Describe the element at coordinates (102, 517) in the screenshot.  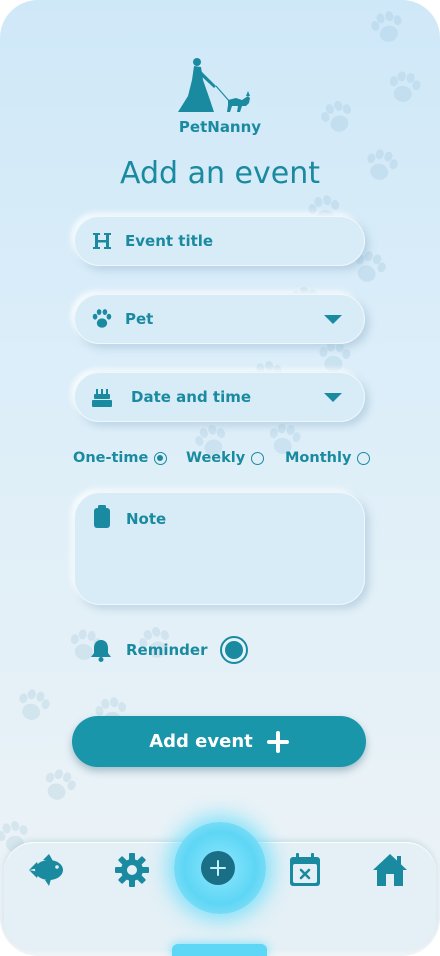
I see `clipboard-icon` at that location.